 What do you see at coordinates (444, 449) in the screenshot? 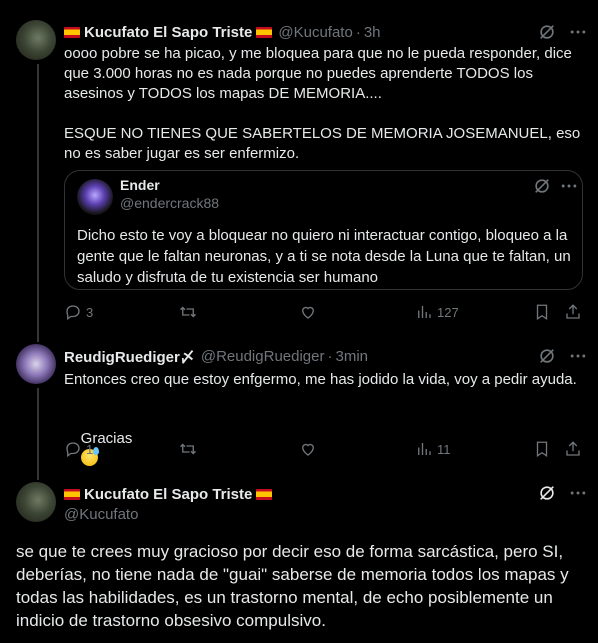
I see `views-count: 11` at bounding box center [444, 449].